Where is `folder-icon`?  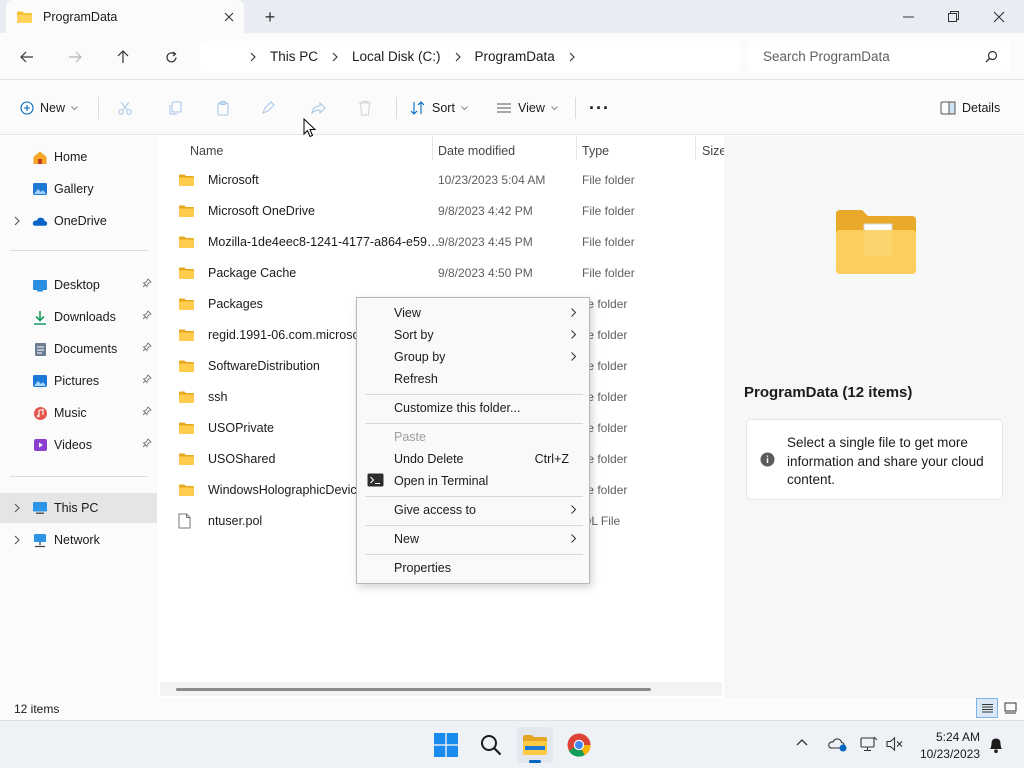
folder-icon is located at coordinates (187, 273).